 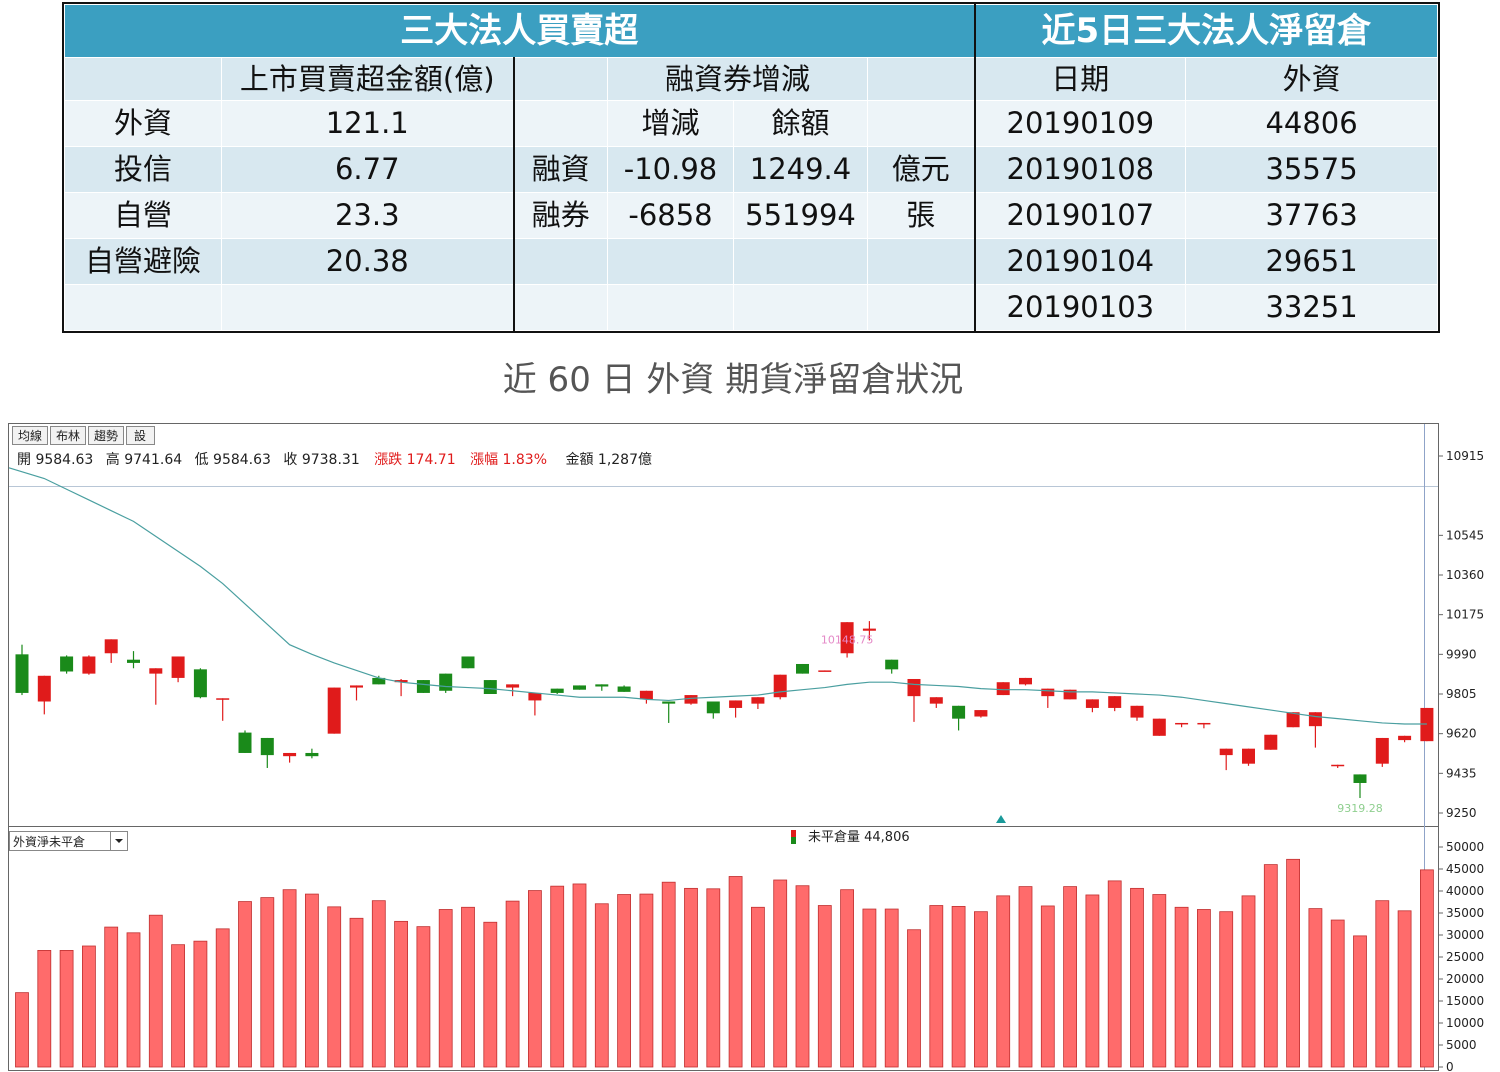 I want to click on price-tick-label: 10175, so click(x=1465, y=615).